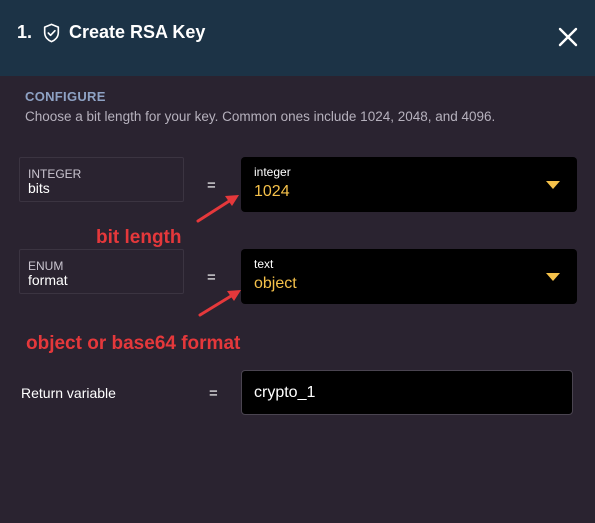 The image size is (595, 523). What do you see at coordinates (409, 184) in the screenshot?
I see `bits-select: integer 1024` at bounding box center [409, 184].